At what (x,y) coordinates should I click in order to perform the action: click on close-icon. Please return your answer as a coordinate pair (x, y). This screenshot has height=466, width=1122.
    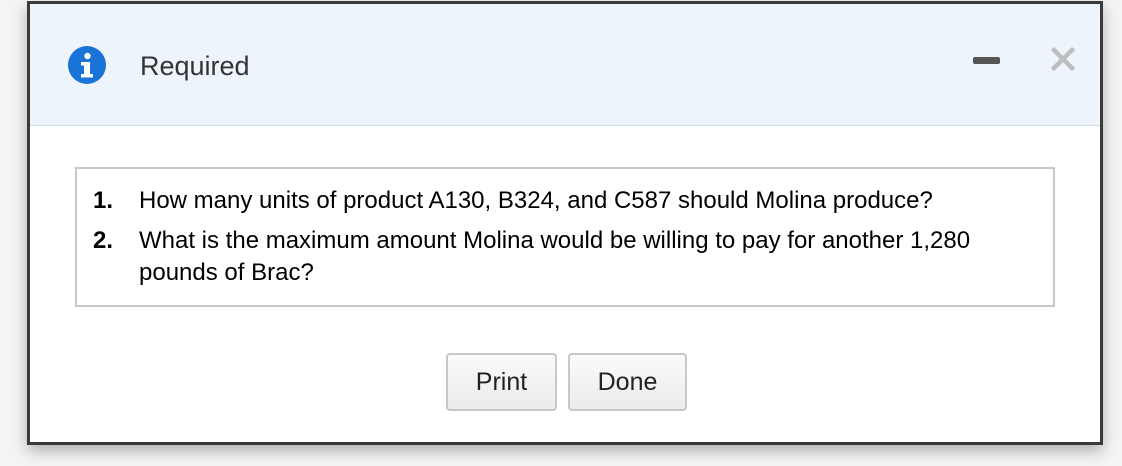
    Looking at the image, I should click on (1063, 59).